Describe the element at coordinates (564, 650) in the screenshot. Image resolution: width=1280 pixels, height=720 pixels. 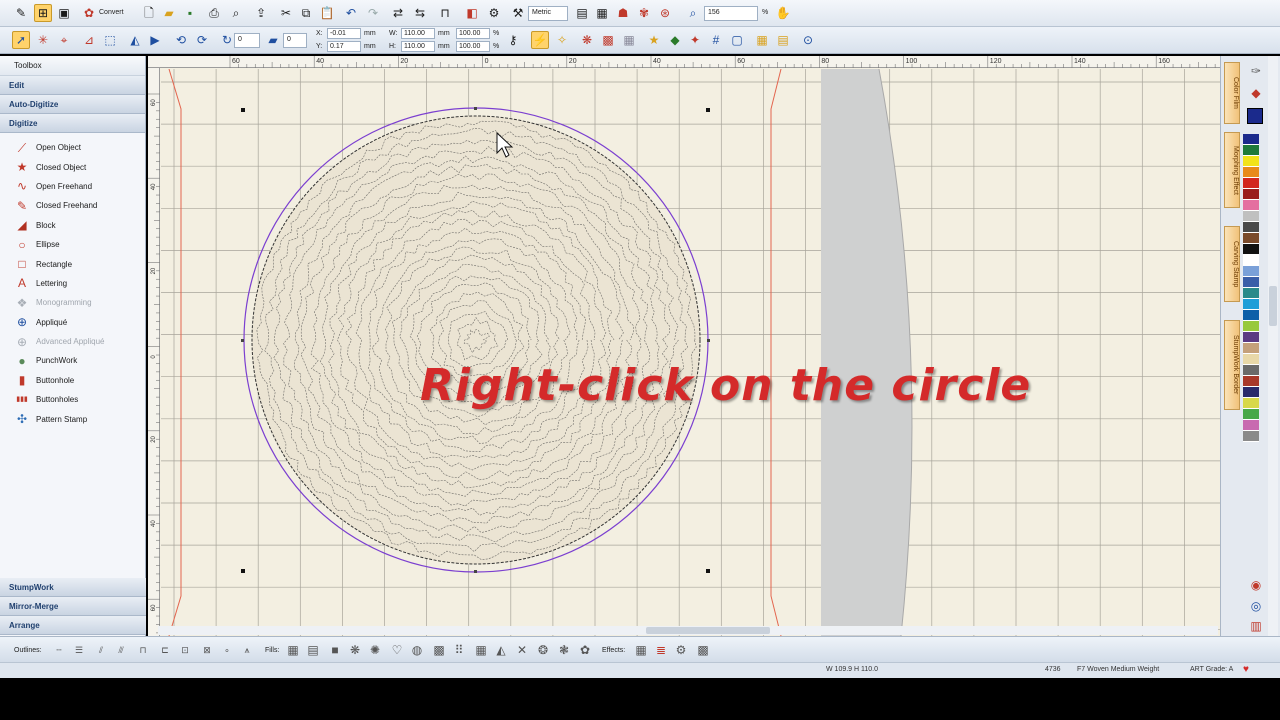
I see `fill-stipple-icon: ❃` at that location.